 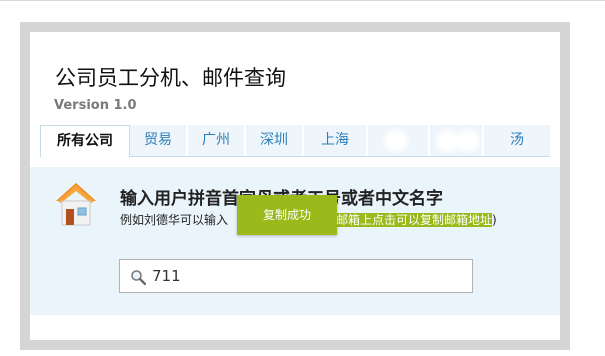 I want to click on tab-guangzhou: 广州, so click(x=216, y=140).